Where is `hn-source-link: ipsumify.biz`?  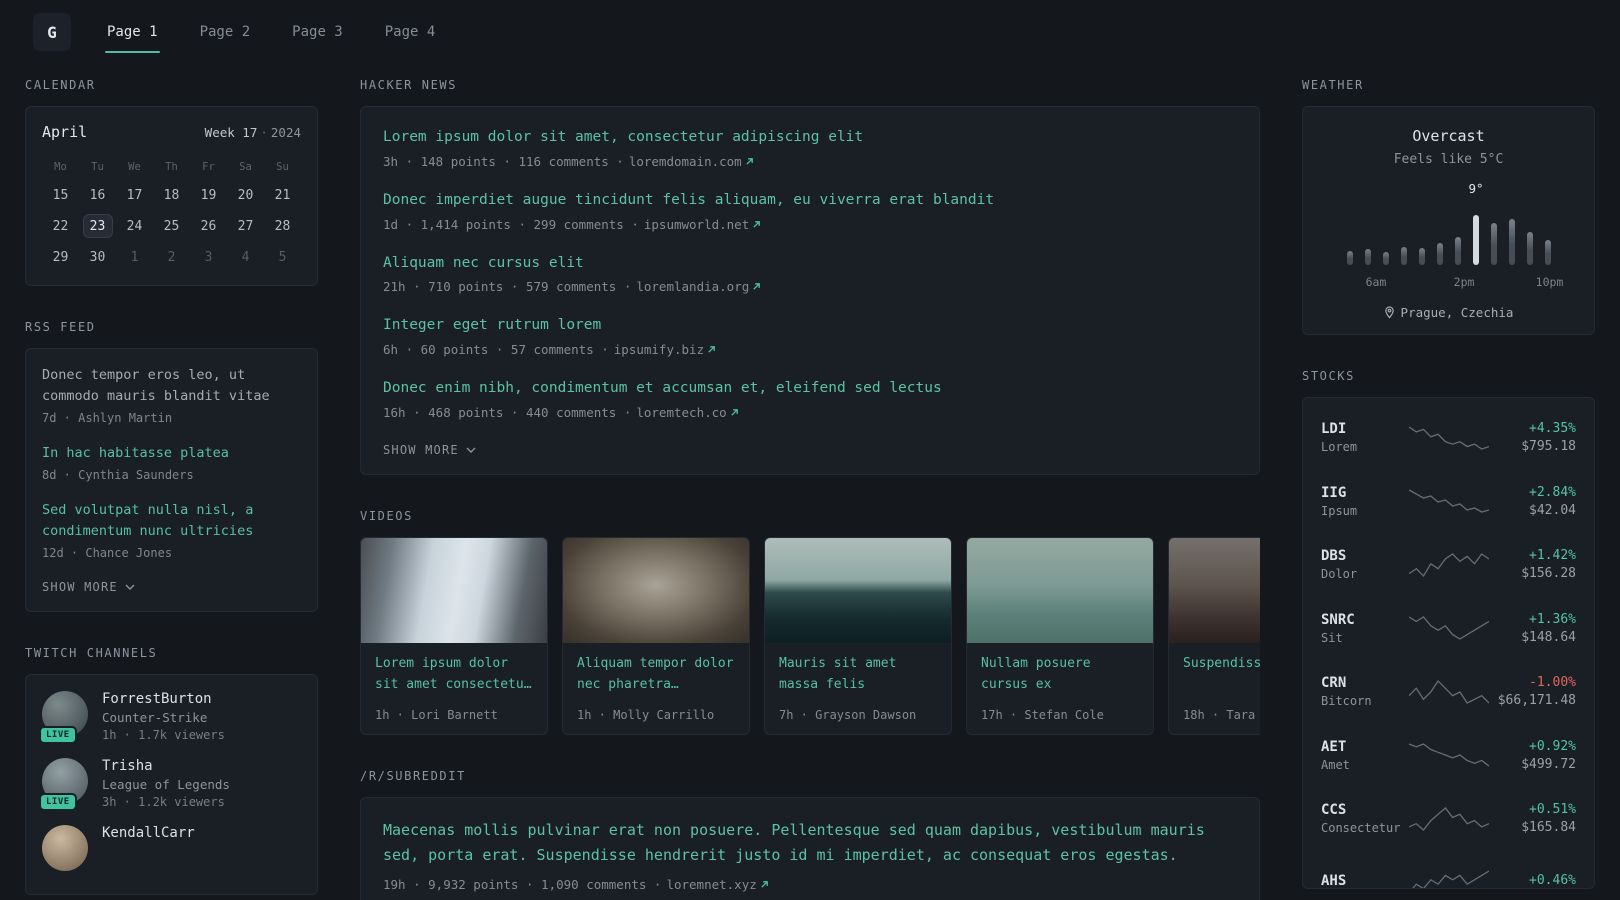
hn-source-link: ipsumify.biz is located at coordinates (665, 349).